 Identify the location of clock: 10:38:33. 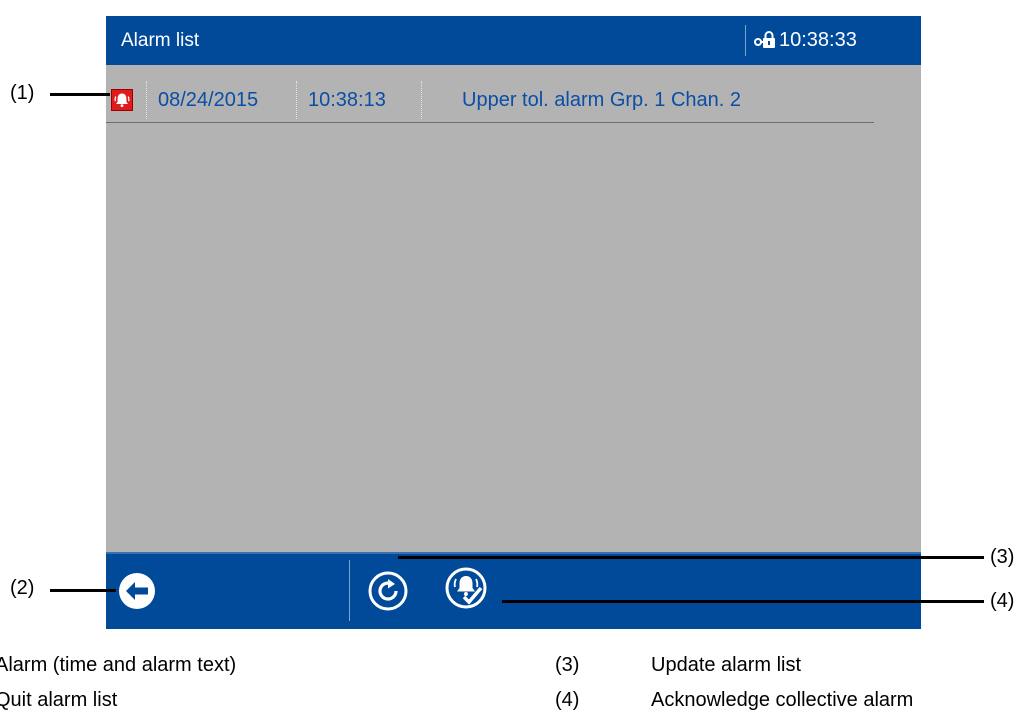
(818, 40).